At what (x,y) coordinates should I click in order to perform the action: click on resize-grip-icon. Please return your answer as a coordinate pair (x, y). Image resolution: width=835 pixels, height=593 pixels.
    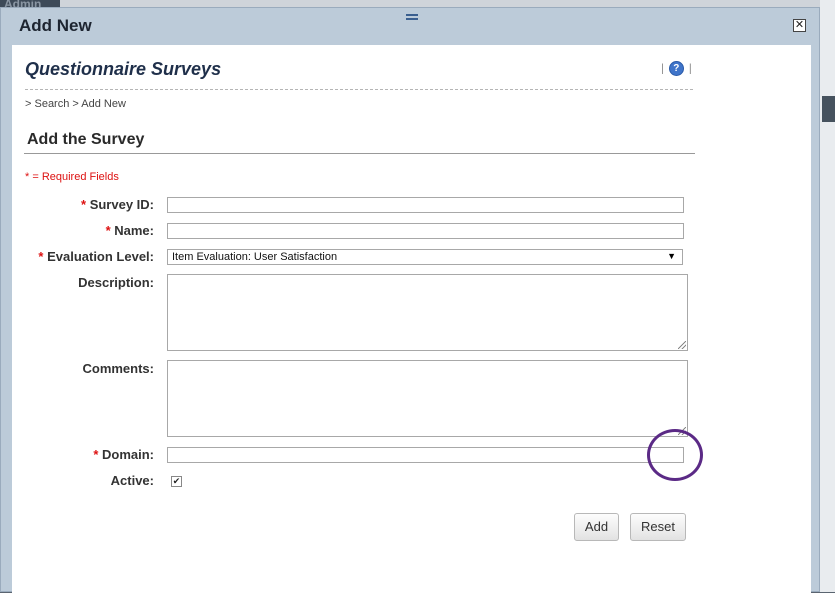
    Looking at the image, I should click on (682, 345).